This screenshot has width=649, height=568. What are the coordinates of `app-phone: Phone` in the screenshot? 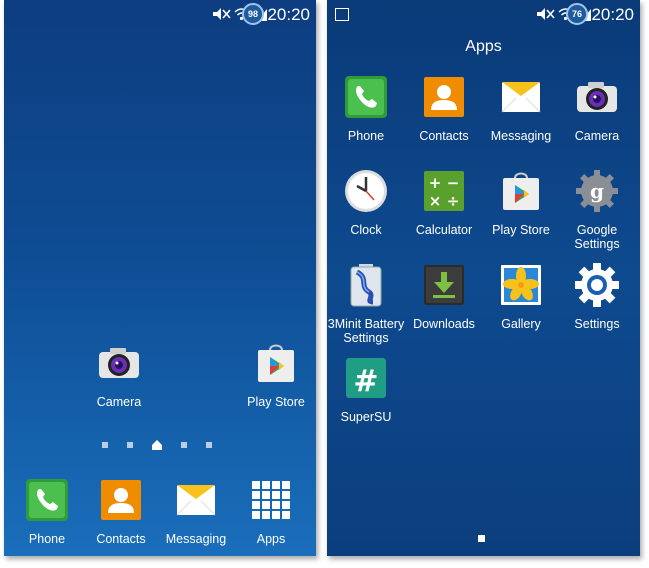 It's located at (366, 108).